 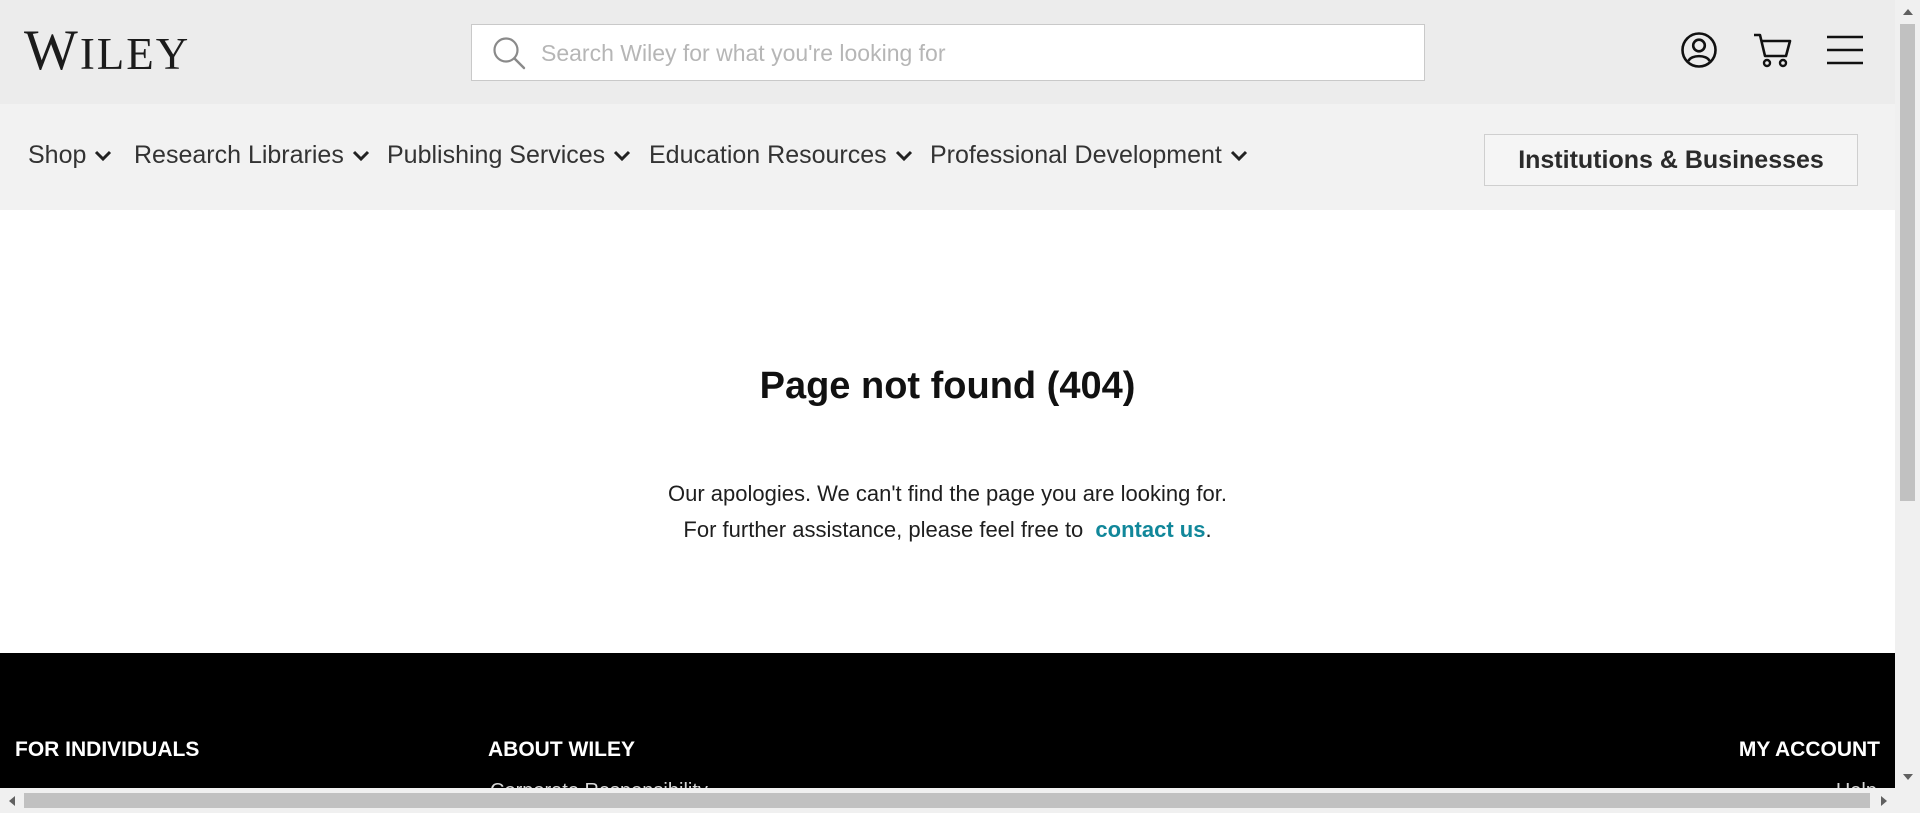 What do you see at coordinates (1907, 777) in the screenshot?
I see `scroll-down-arrow-icon` at bounding box center [1907, 777].